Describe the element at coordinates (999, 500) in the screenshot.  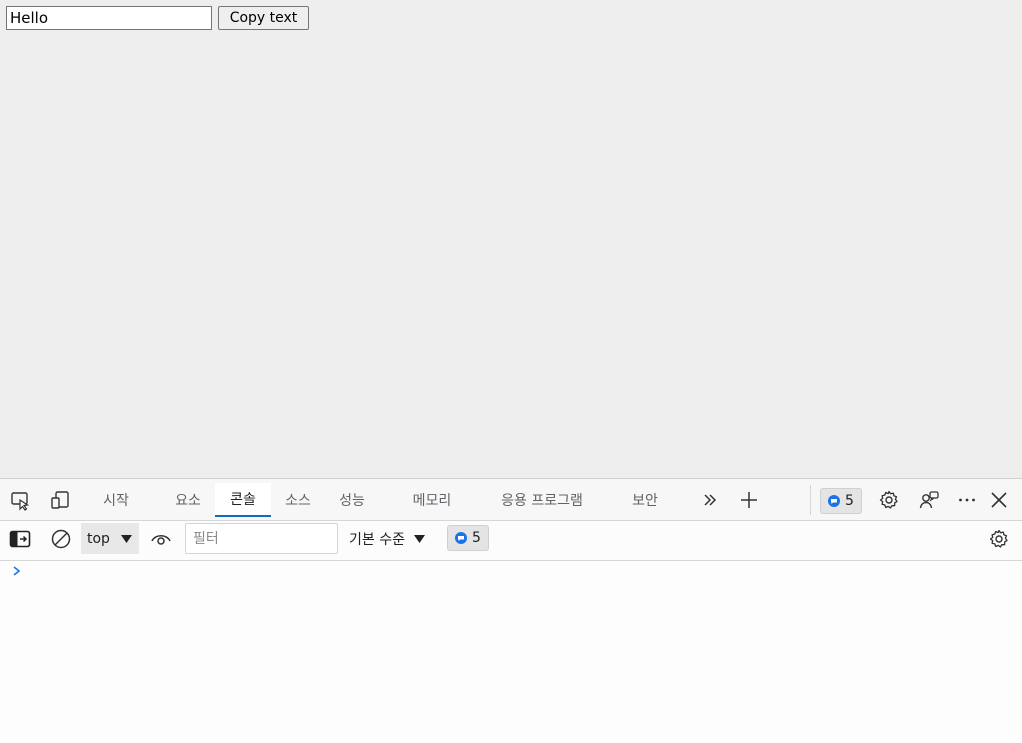
I see `close-icon` at that location.